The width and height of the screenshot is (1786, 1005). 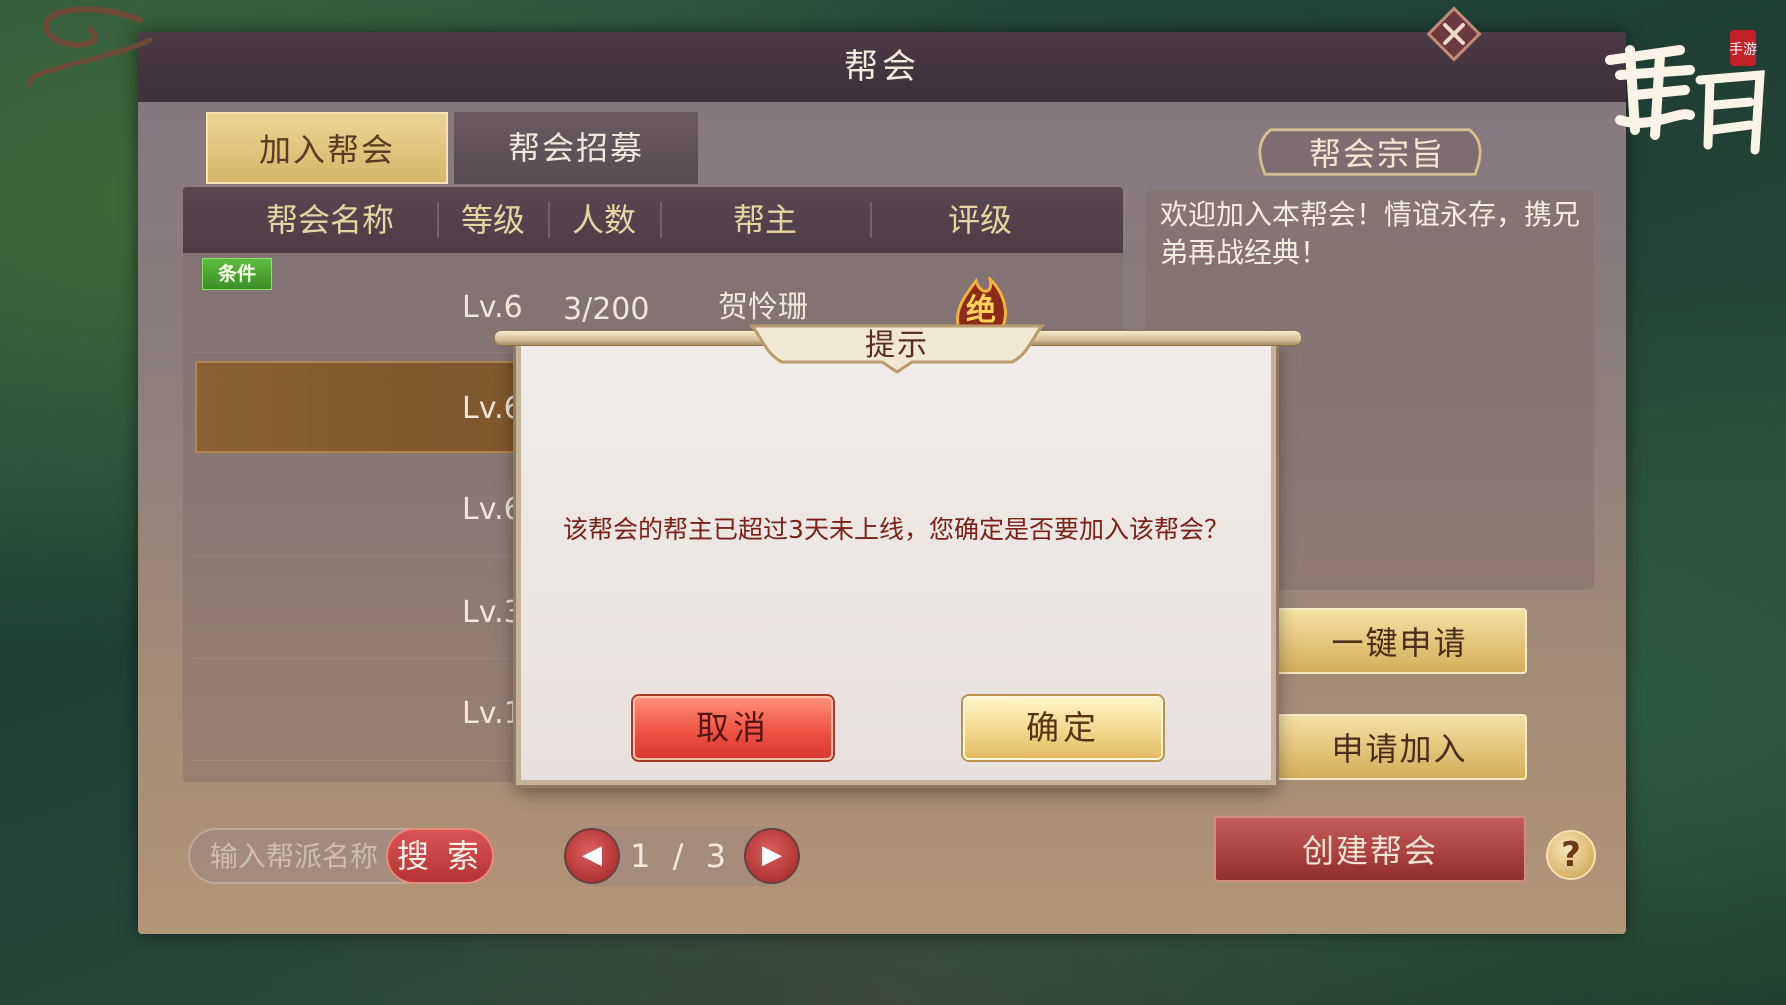 What do you see at coordinates (606, 309) in the screenshot?
I see `row-members: 3/200` at bounding box center [606, 309].